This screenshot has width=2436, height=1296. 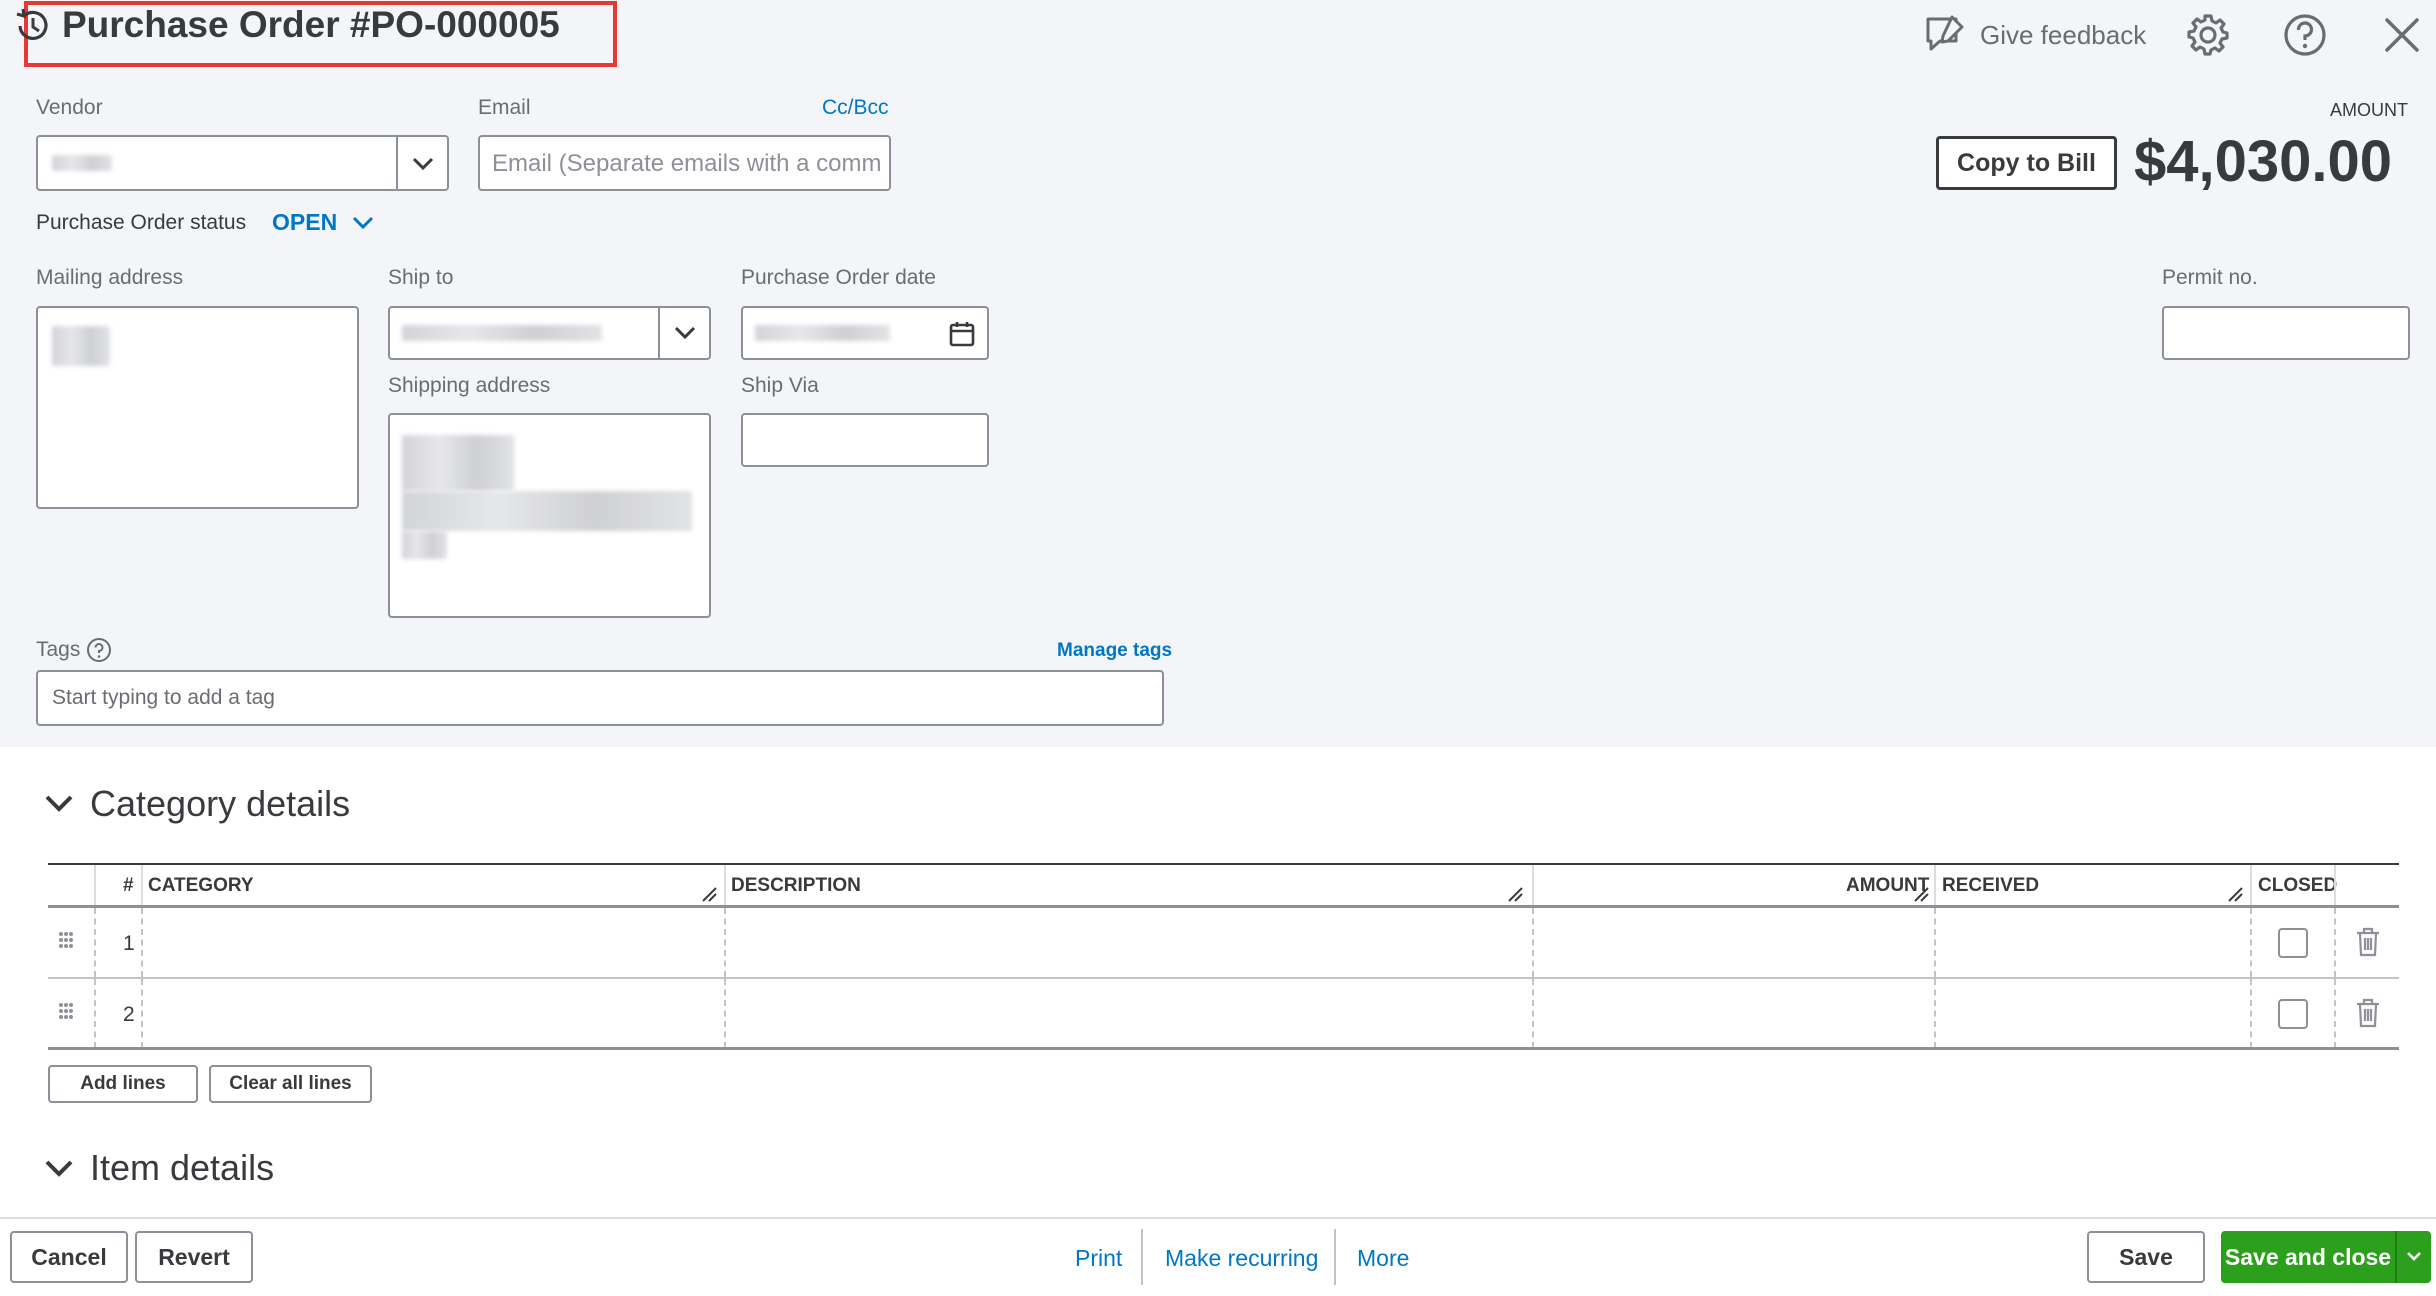 What do you see at coordinates (822, 333) in the screenshot?
I see `po-date-value-redacted` at bounding box center [822, 333].